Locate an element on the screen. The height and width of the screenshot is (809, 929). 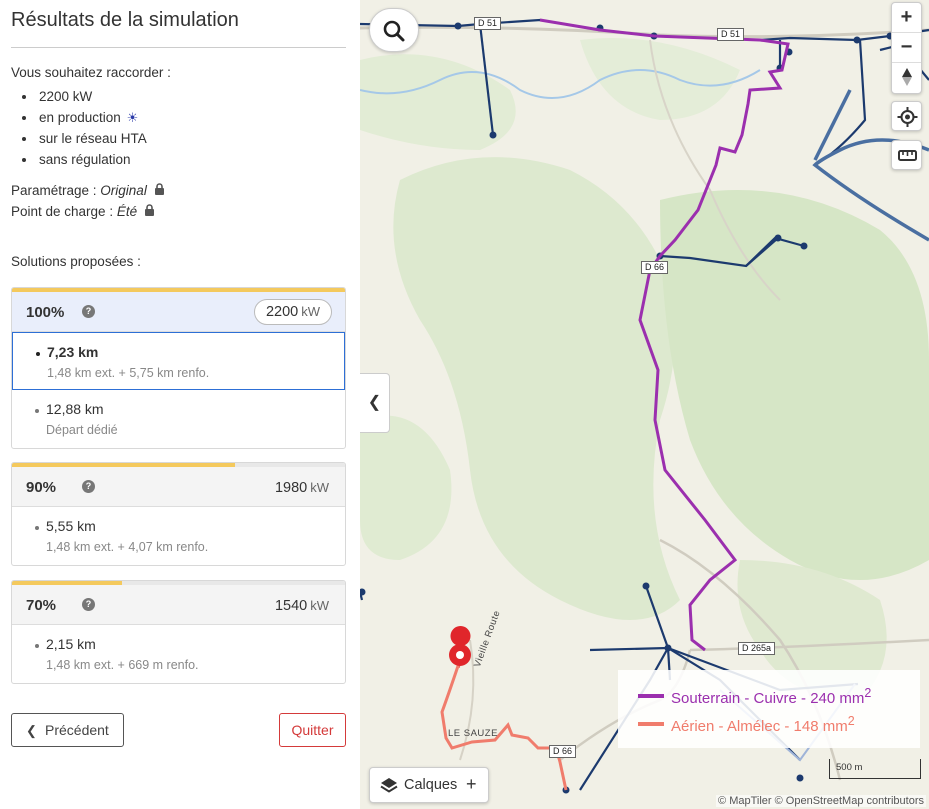
solution-card-header: 70% ? 1540 kW is located at coordinates (178, 605).